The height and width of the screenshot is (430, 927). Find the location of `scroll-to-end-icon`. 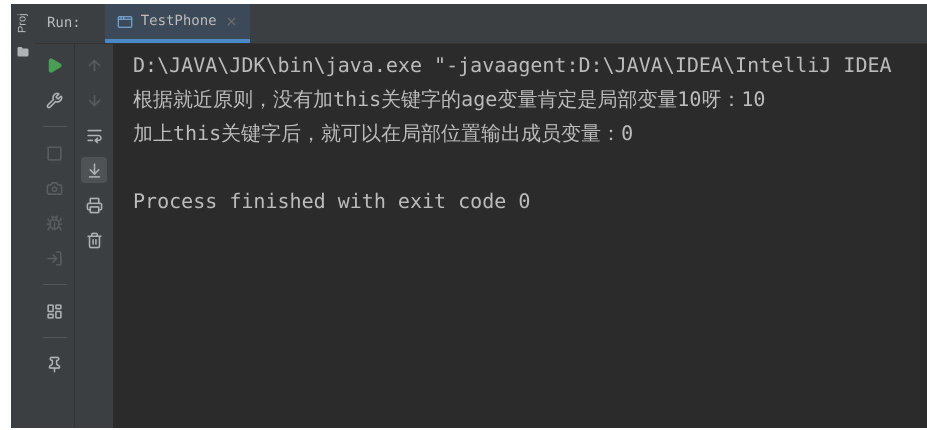

scroll-to-end-icon is located at coordinates (94, 170).